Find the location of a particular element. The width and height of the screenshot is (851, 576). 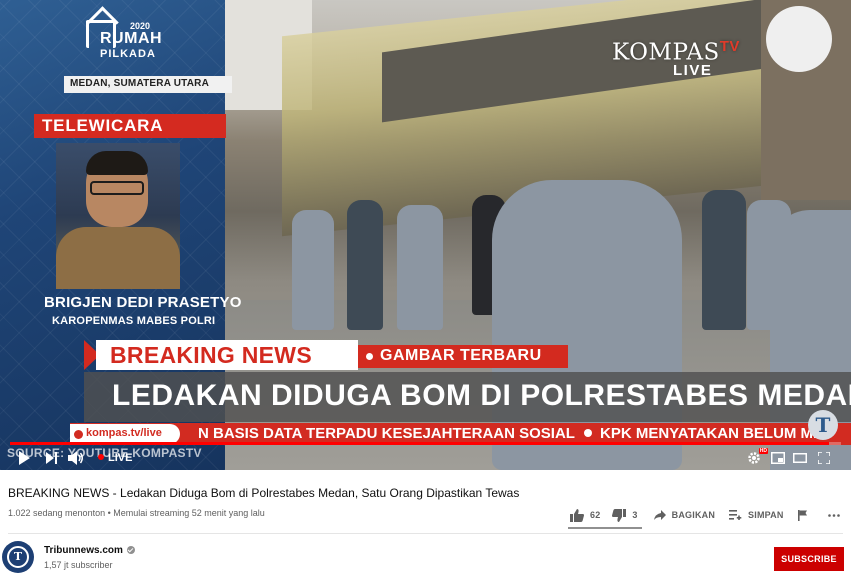

channel-name: Tribunnews.com is located at coordinates (89, 550).